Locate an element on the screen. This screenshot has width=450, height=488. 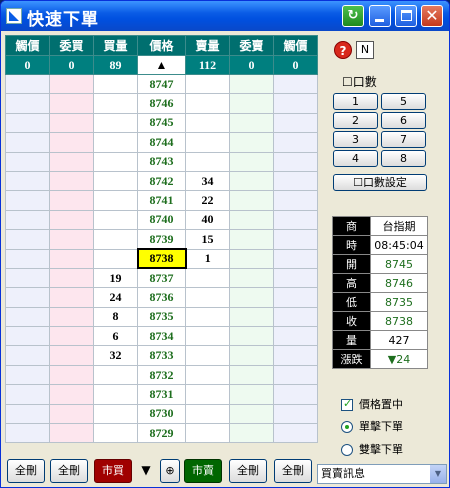
buy-qty-cell: 6 is located at coordinates (115, 336).